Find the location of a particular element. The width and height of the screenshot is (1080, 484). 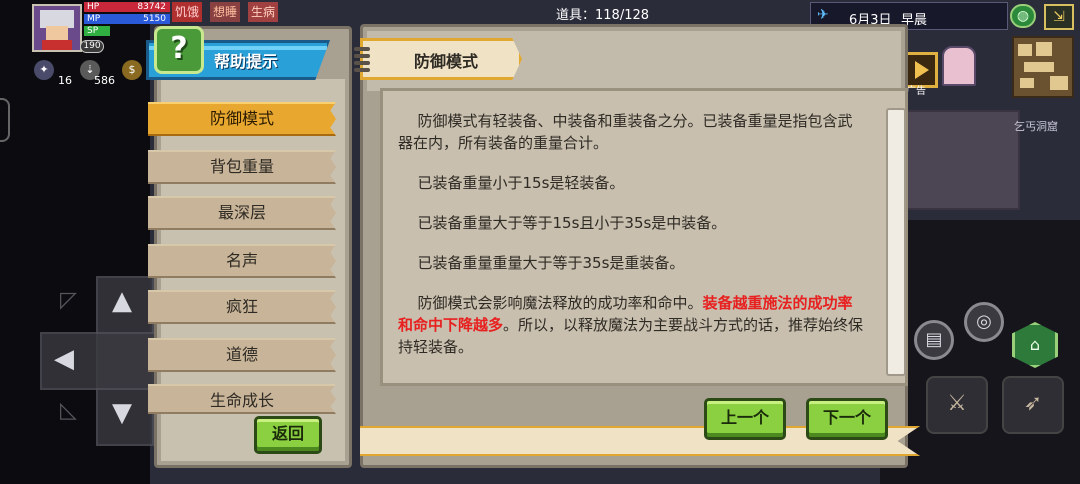

topic-life-growth: 生命成长 is located at coordinates (242, 399).